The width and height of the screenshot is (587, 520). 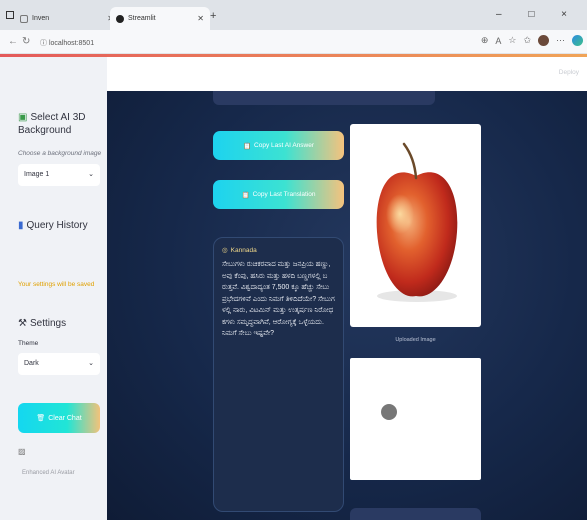 What do you see at coordinates (41, 18) in the screenshot?
I see `tab-label: Inven` at bounding box center [41, 18].